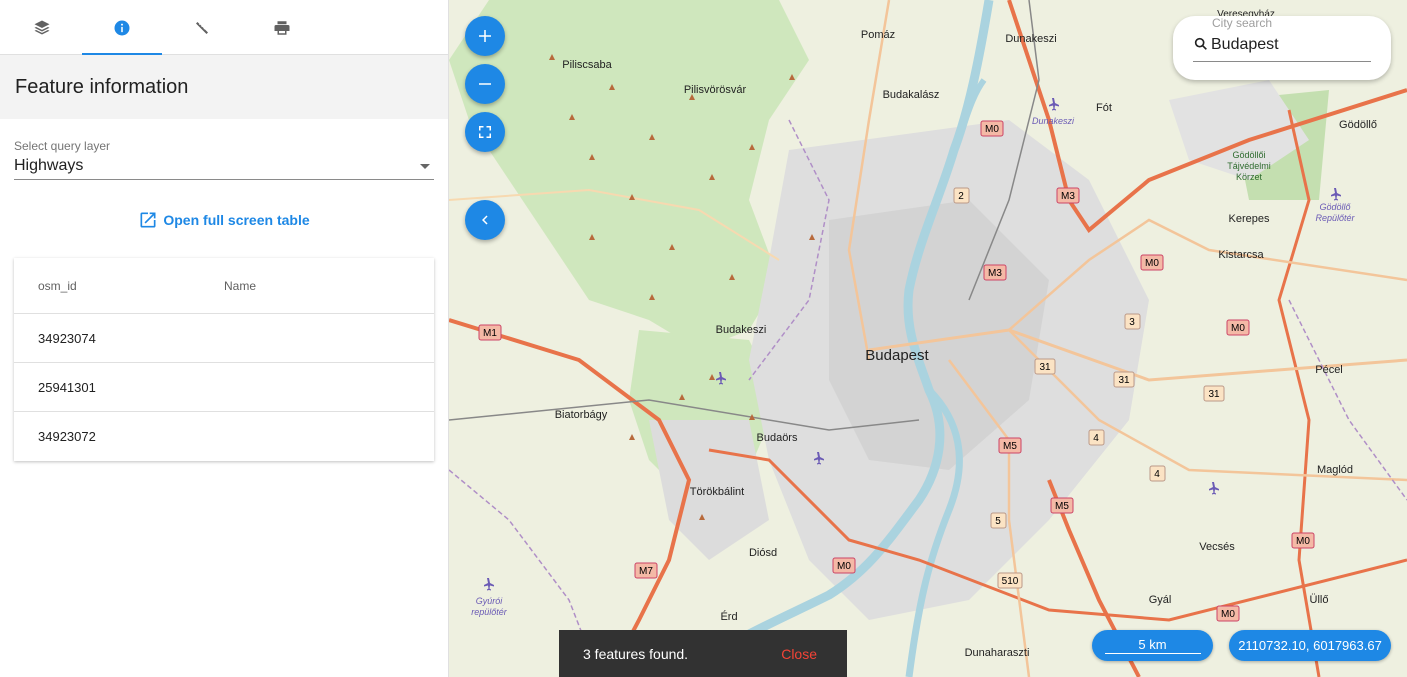 The height and width of the screenshot is (677, 1407). Describe the element at coordinates (715, 90) in the screenshot. I see `label-pilisvorosvar: Pilisvörösvár` at that location.